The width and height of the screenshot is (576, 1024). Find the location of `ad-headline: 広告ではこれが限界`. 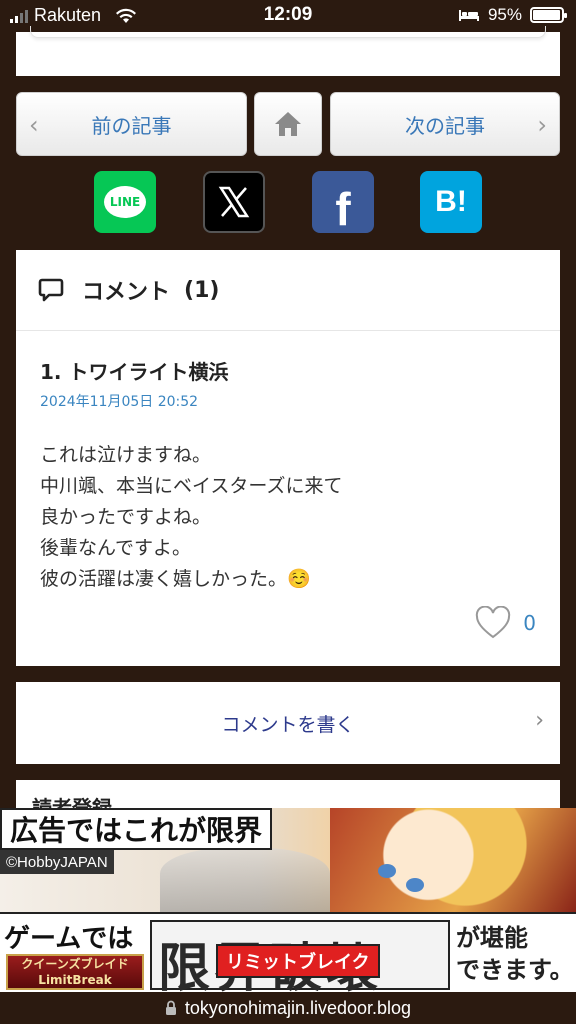

ad-headline: 広告ではこれが限界 is located at coordinates (136, 829).